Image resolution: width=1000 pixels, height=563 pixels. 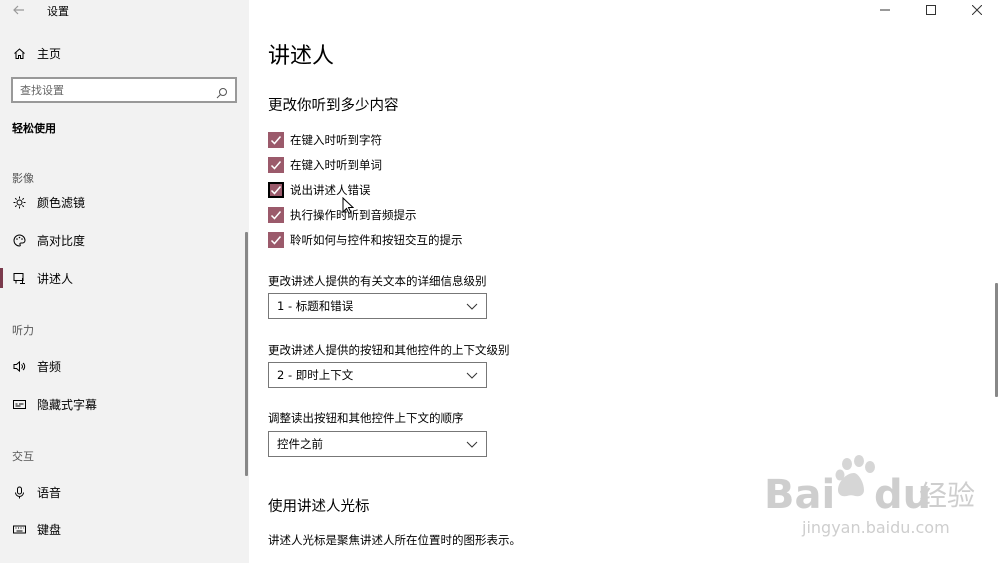 What do you see at coordinates (977, 10) in the screenshot?
I see `close-icon` at bounding box center [977, 10].